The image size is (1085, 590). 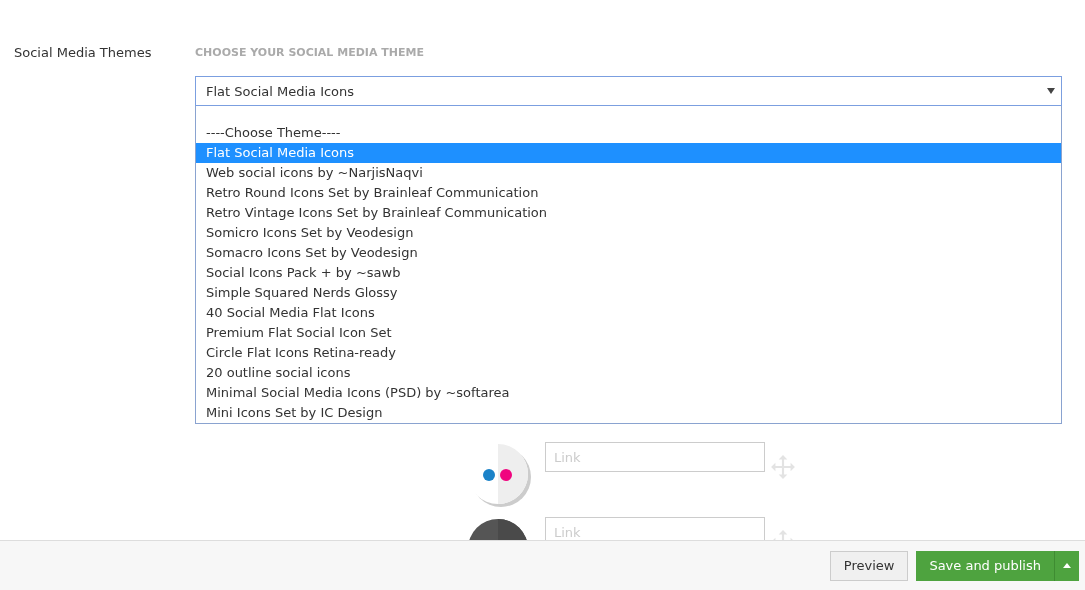 I want to click on caret-up-icon, so click(x=1067, y=565).